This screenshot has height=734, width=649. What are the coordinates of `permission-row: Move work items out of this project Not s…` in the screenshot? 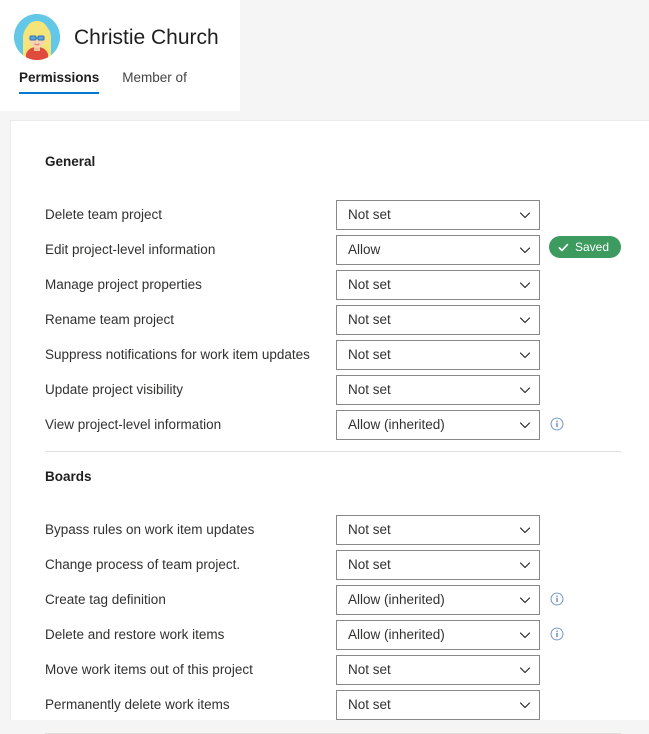 It's located at (345, 669).